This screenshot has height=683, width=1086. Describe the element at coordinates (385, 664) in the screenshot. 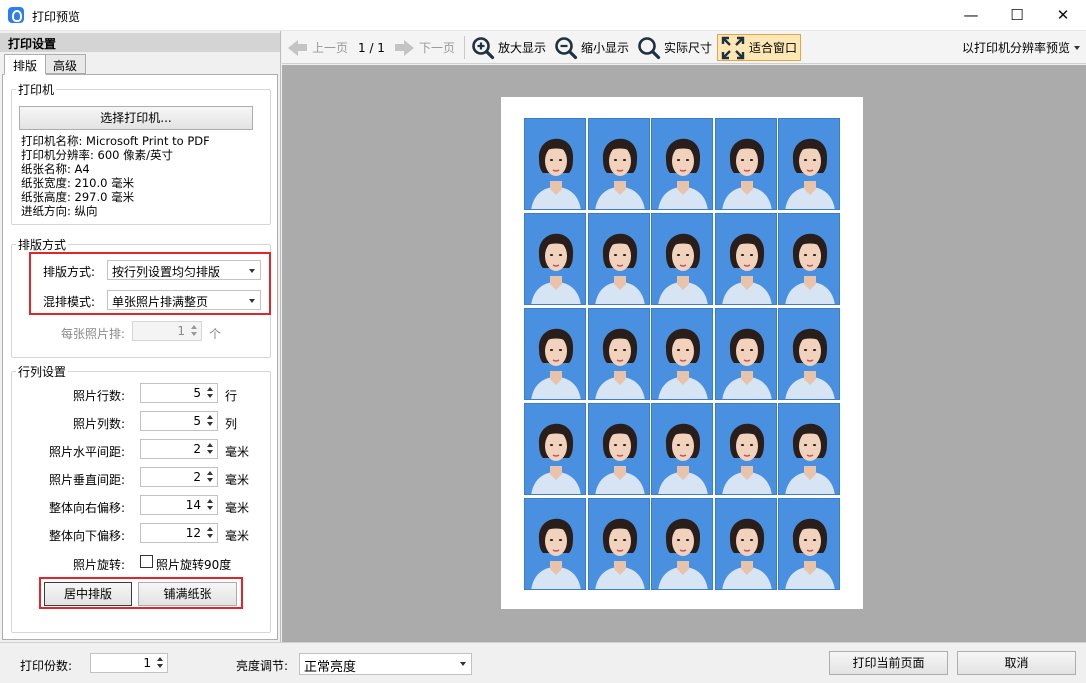

I see `brightness-select: 正常亮度` at that location.